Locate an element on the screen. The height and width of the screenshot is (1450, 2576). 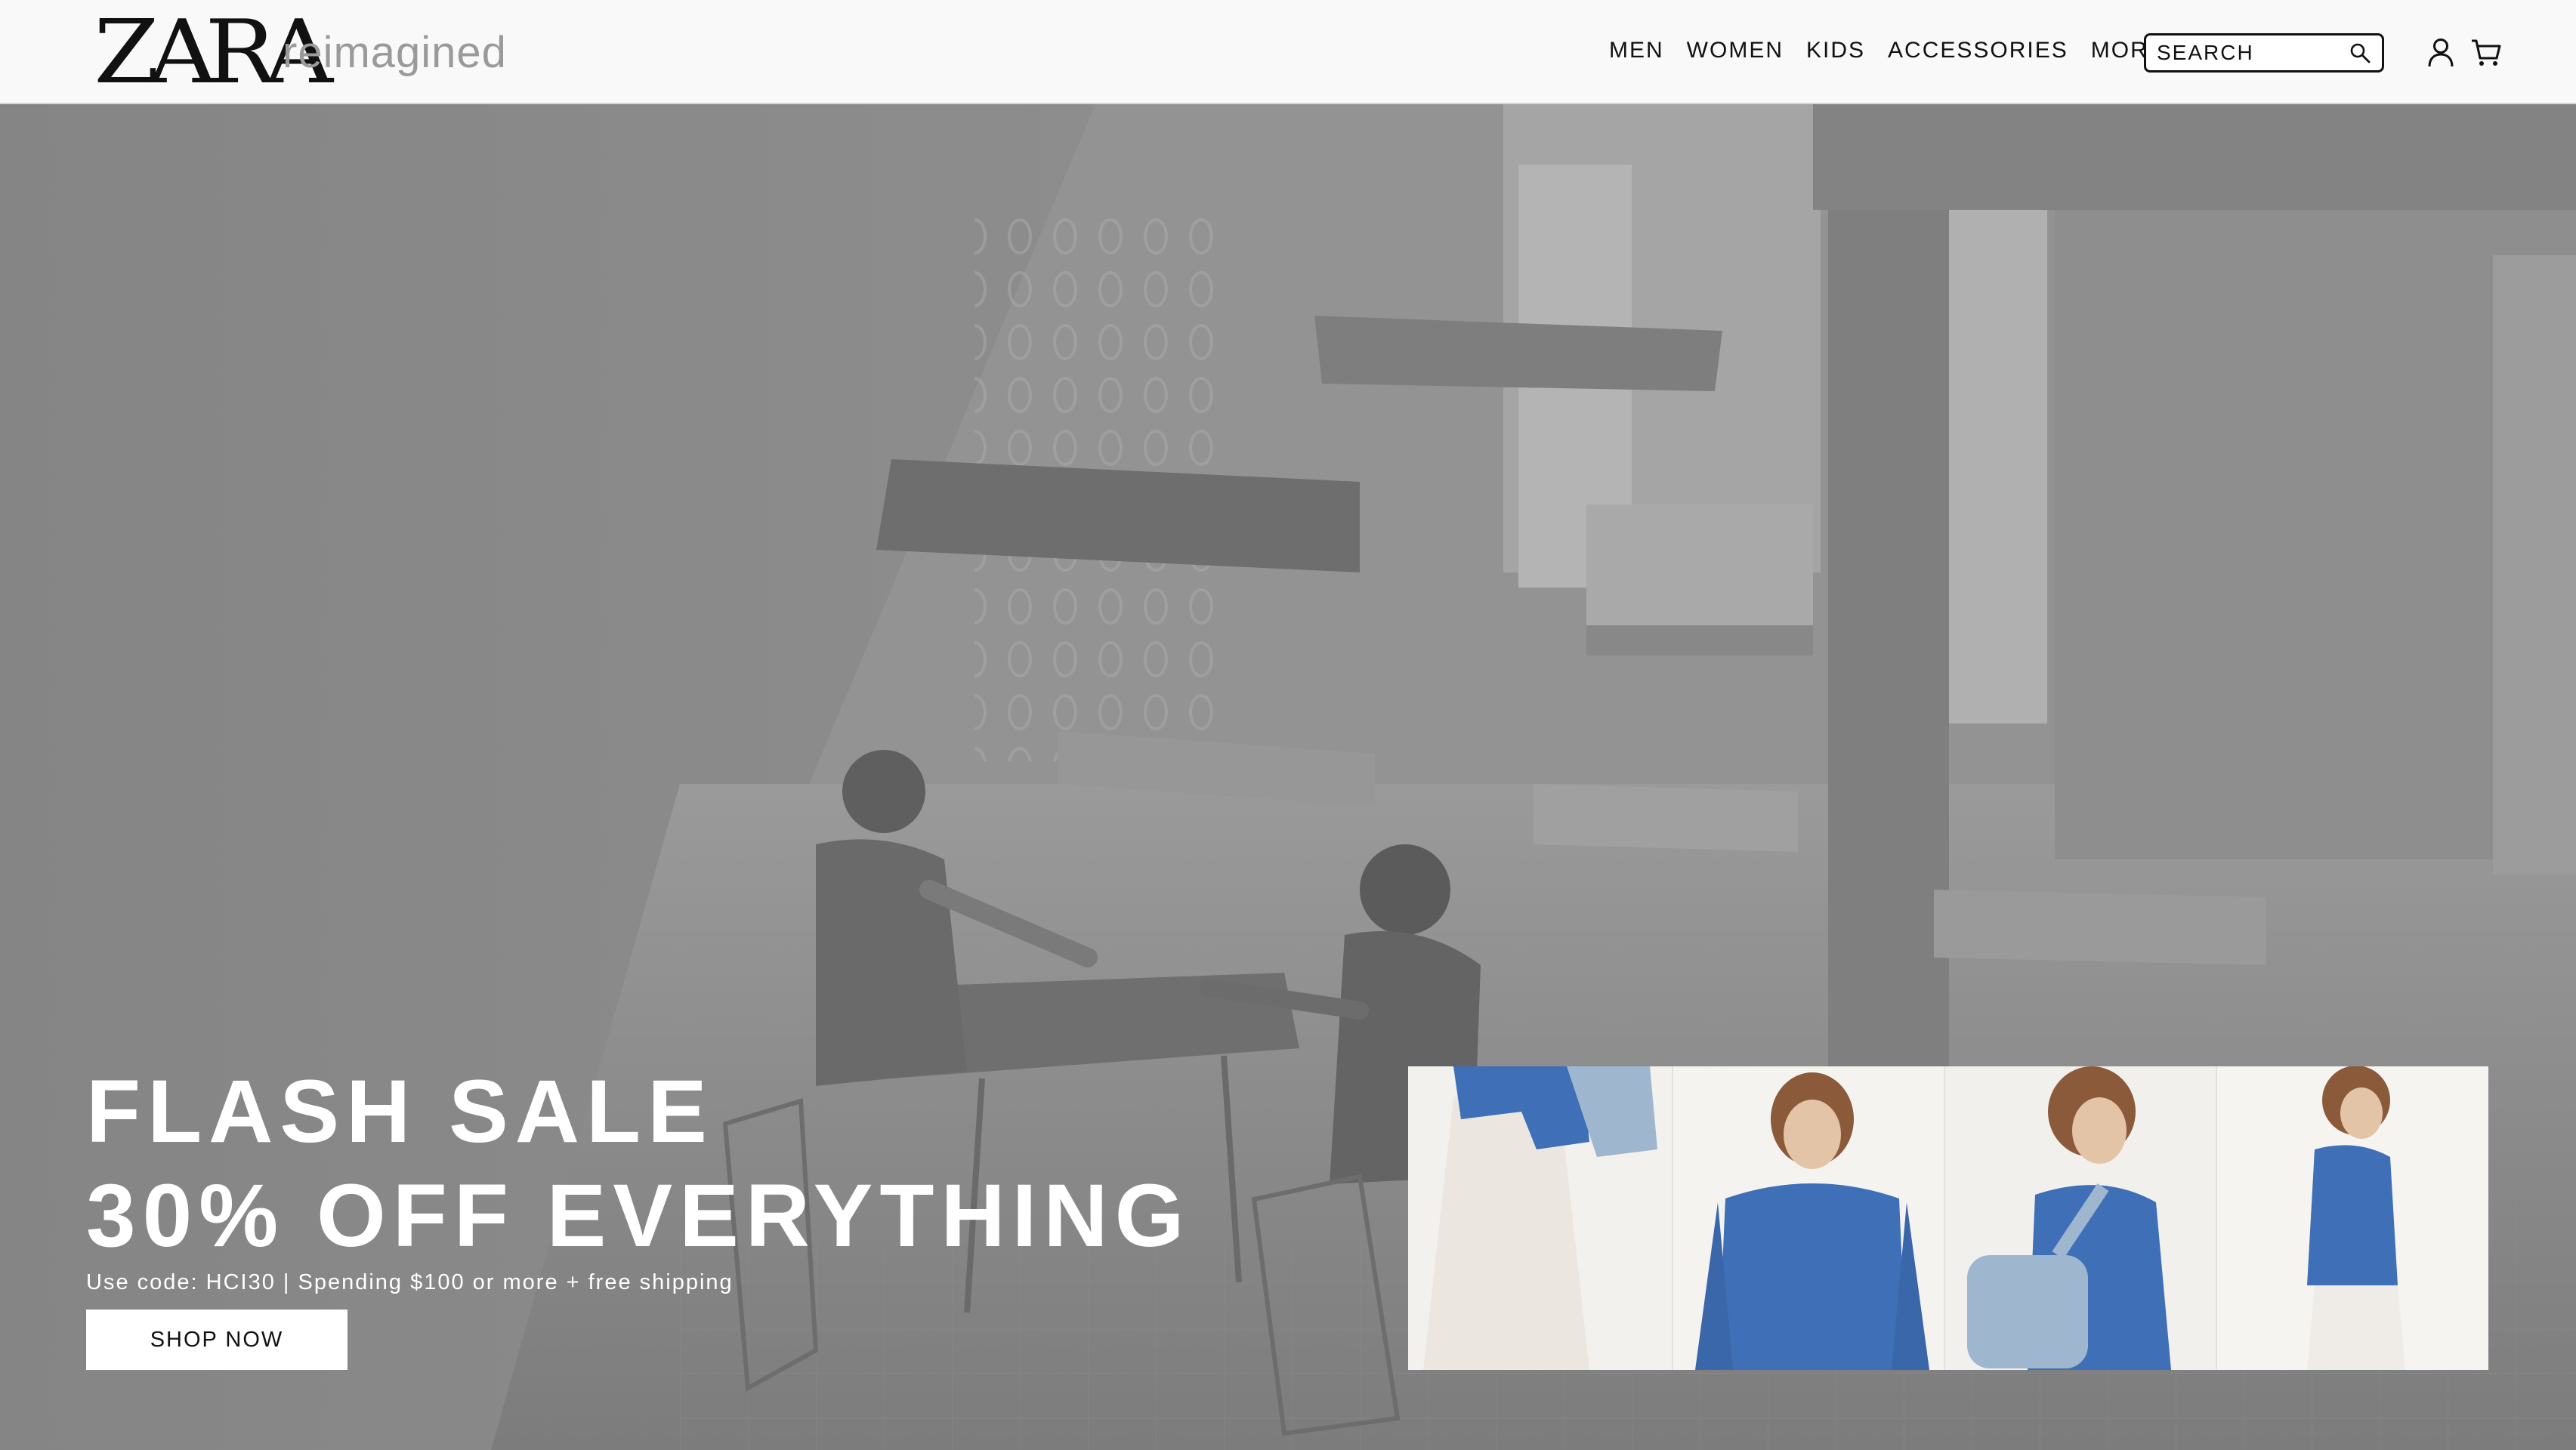
nav-item-kids: KIDS is located at coordinates (1835, 50).